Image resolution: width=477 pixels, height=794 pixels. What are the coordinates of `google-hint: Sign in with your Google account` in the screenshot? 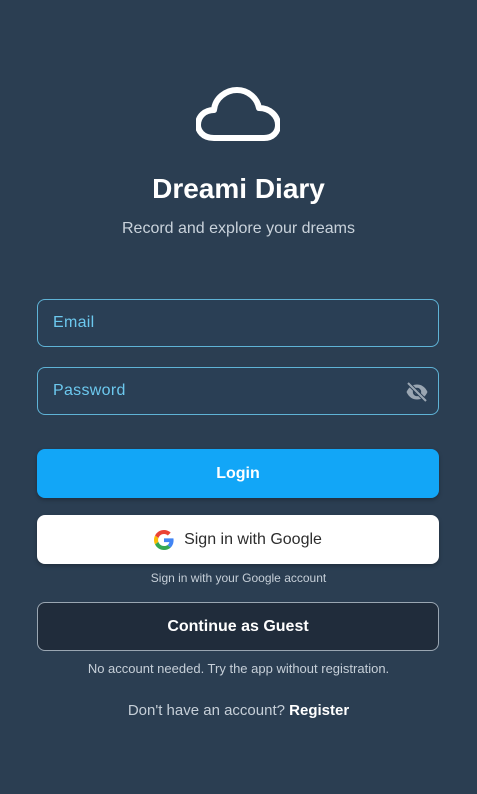 It's located at (238, 578).